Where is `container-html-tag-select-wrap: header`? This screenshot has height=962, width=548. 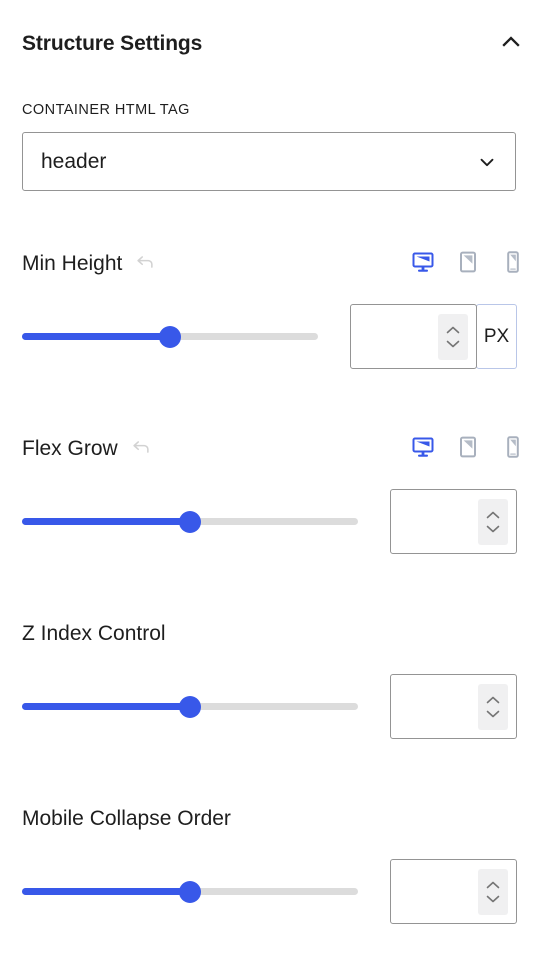 container-html-tag-select-wrap: header is located at coordinates (269, 161).